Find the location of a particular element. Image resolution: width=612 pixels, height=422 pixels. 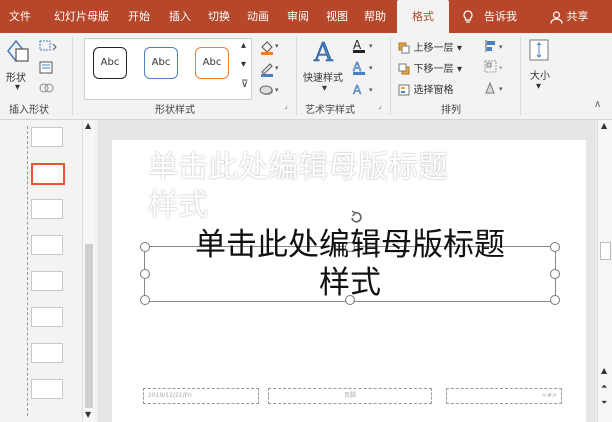

shape-style-orange: Abc is located at coordinates (212, 63).